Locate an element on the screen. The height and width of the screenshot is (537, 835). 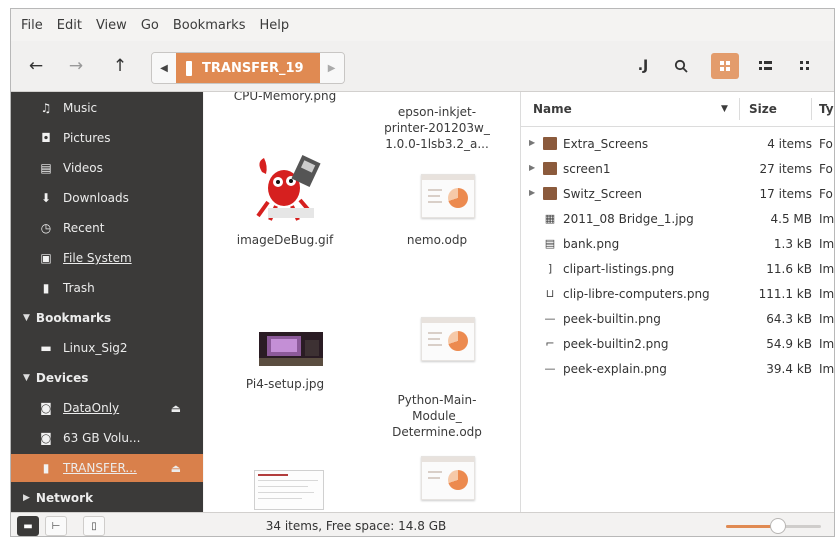
grid-view-icon is located at coordinates (725, 66).